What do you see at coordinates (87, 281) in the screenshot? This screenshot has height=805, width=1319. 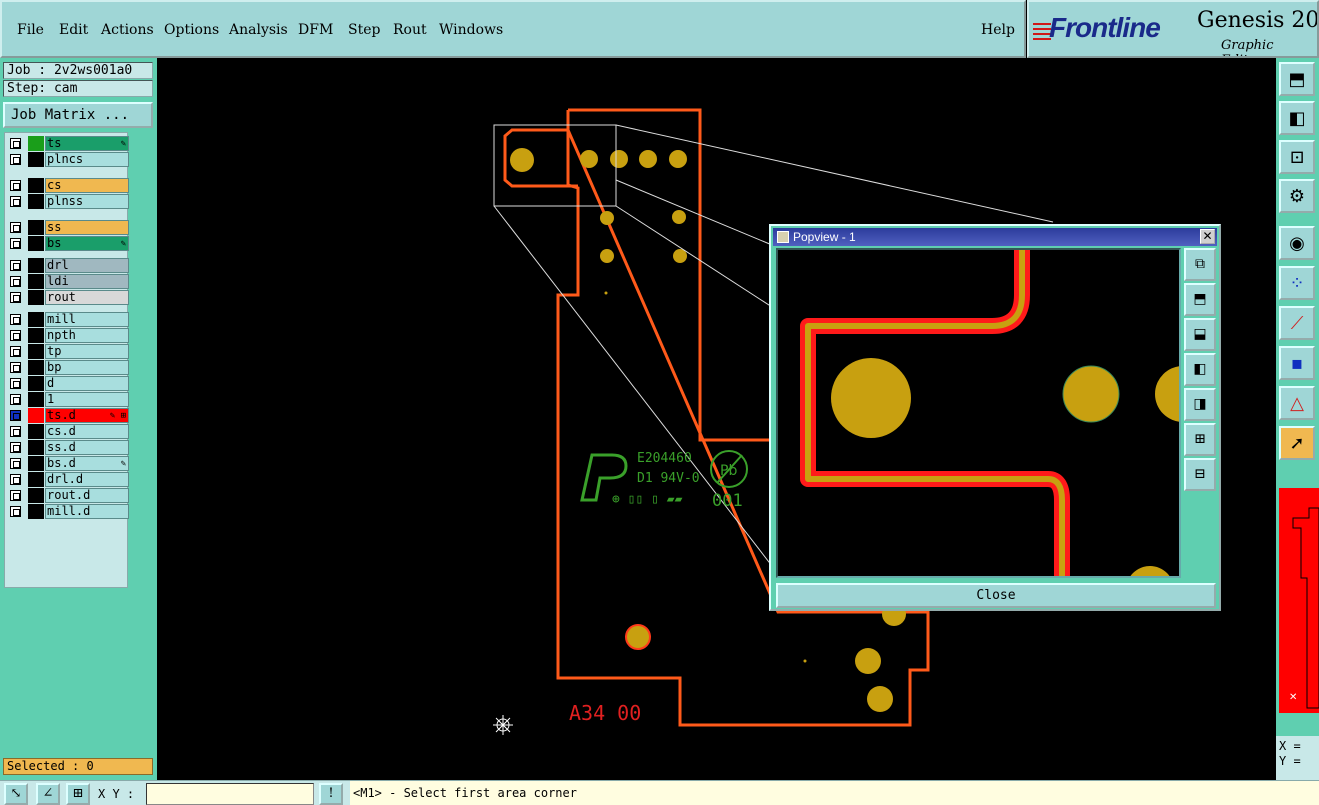 I see `layer-name: ldi` at bounding box center [87, 281].